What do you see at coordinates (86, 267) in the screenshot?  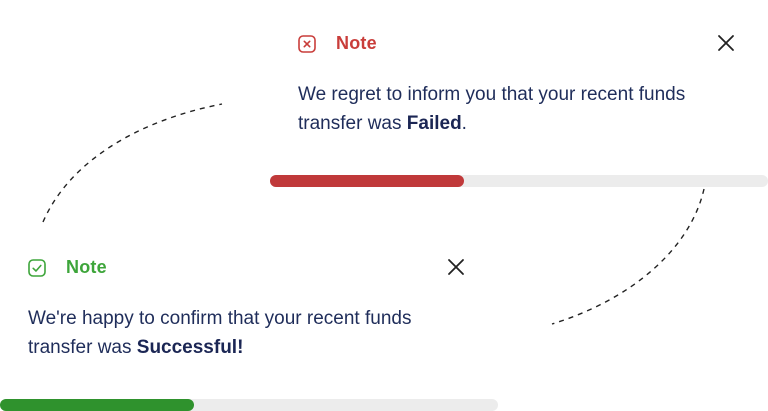 I see `success-toast-title: Note` at bounding box center [86, 267].